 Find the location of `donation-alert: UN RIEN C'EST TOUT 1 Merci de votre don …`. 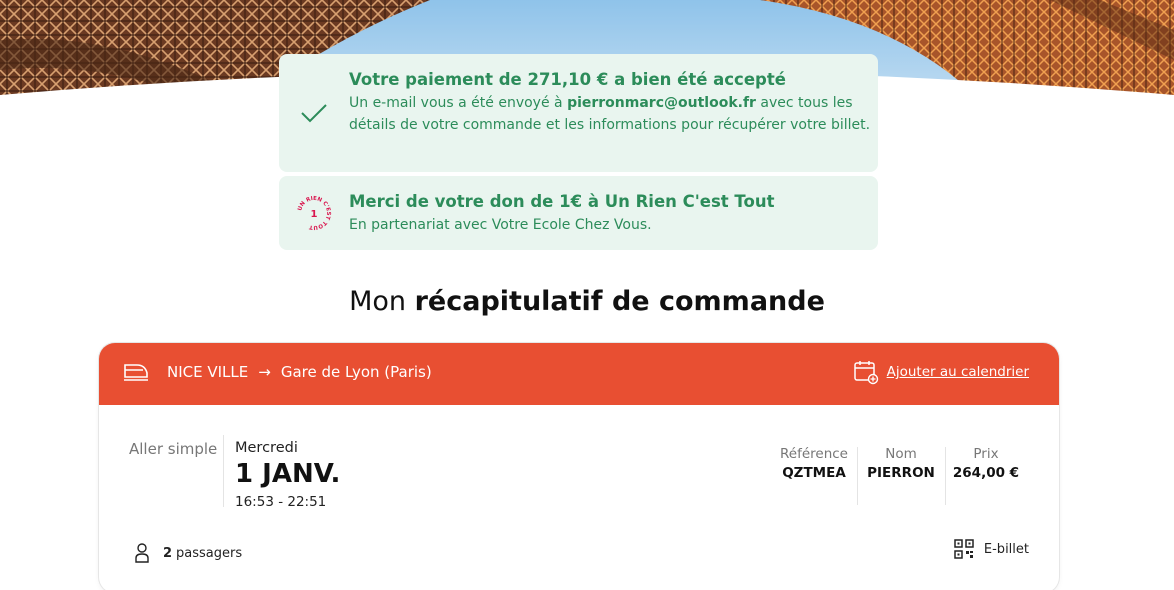

donation-alert: UN RIEN C'EST TOUT 1 Merci de votre don … is located at coordinates (578, 213).